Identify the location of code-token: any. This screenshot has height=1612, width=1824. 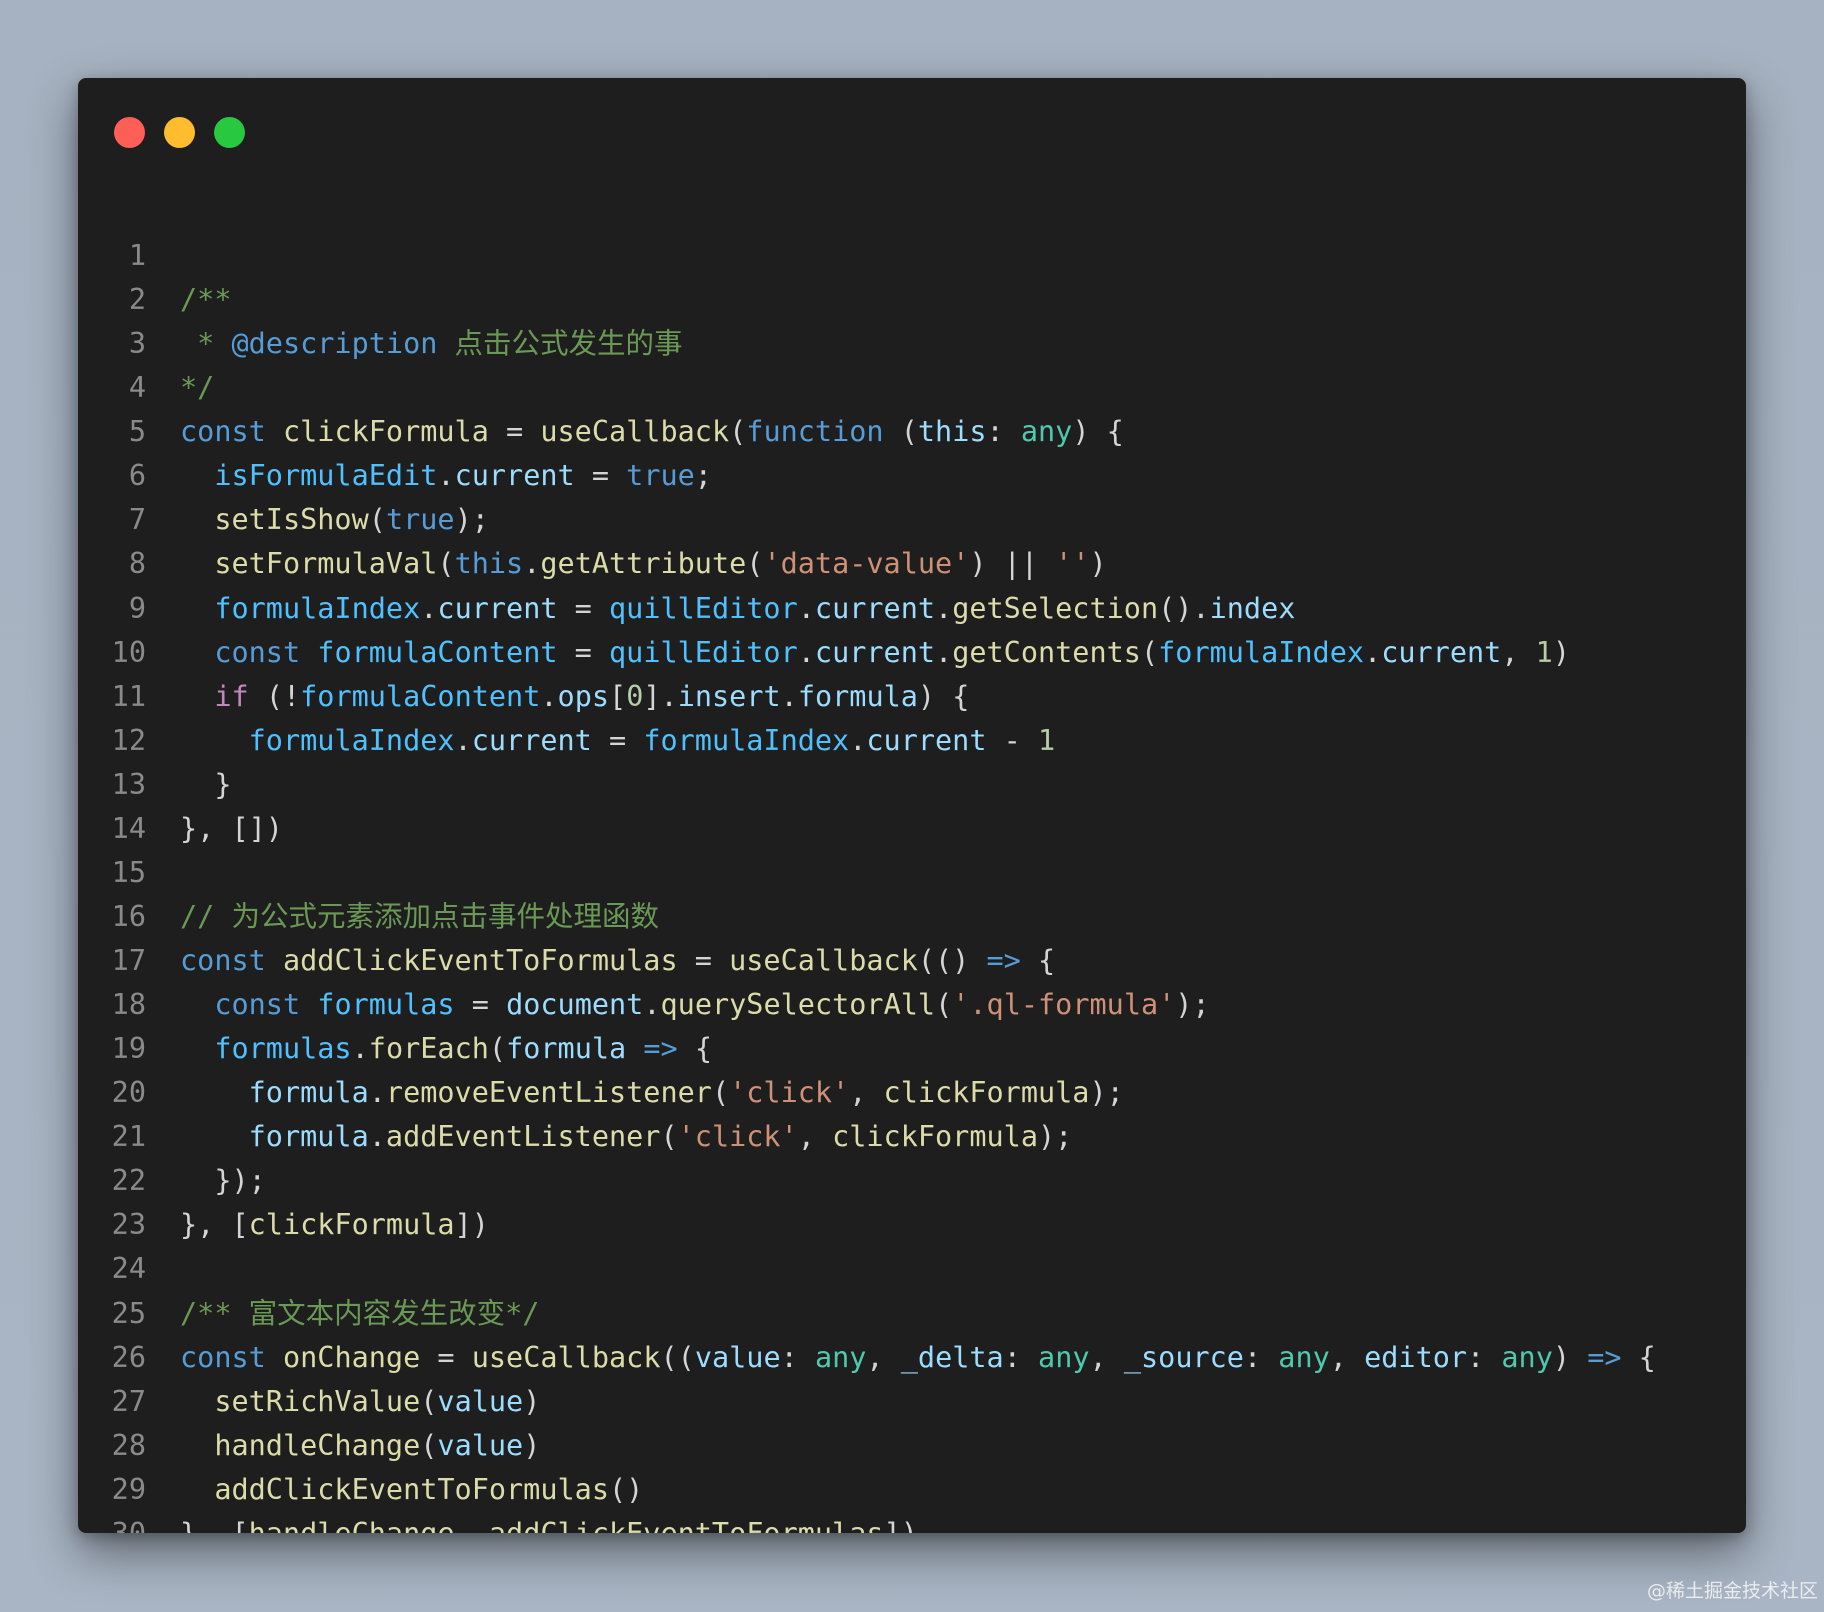
(1046, 432).